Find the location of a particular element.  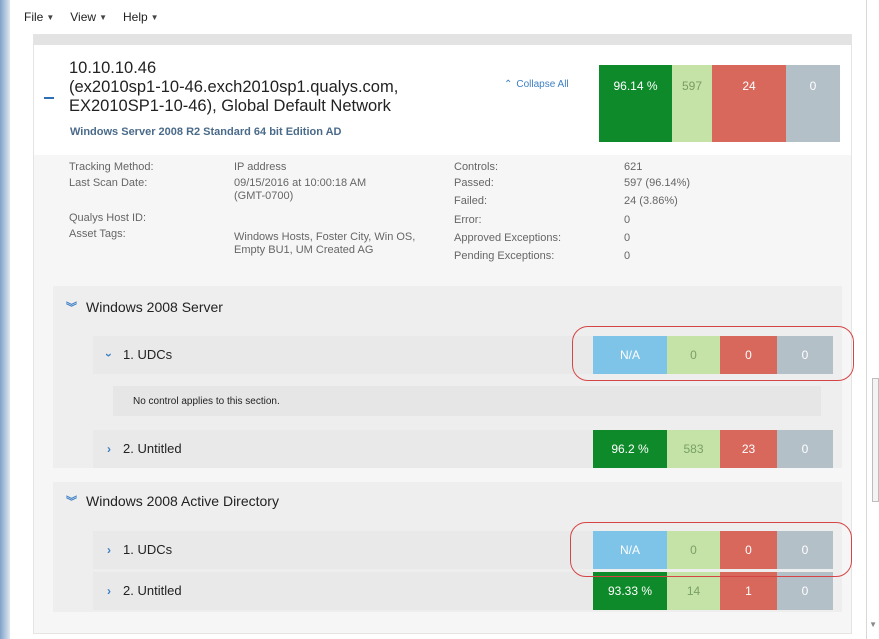

host-collapse-toggle is located at coordinates (49, 98).